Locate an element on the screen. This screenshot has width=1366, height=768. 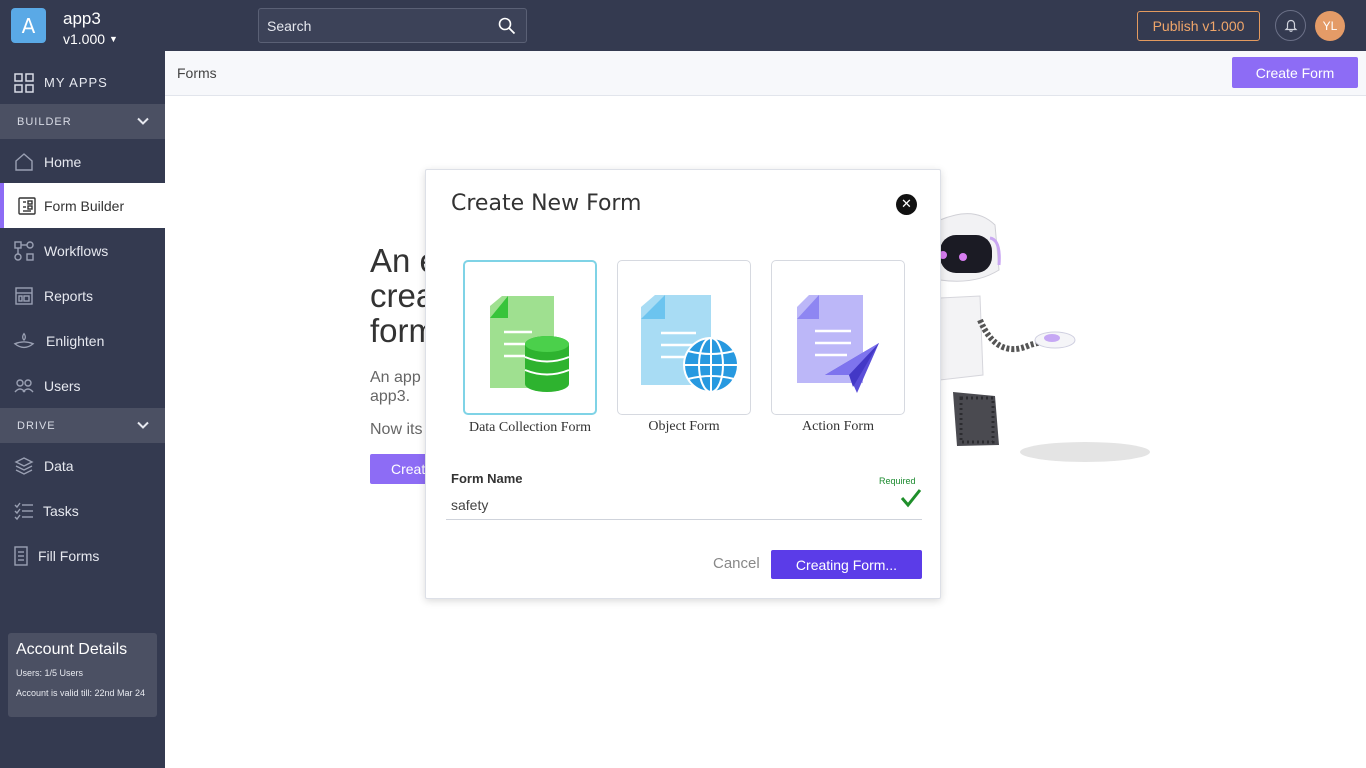
sidebar-item-label: Form Builder is located at coordinates (84, 205).